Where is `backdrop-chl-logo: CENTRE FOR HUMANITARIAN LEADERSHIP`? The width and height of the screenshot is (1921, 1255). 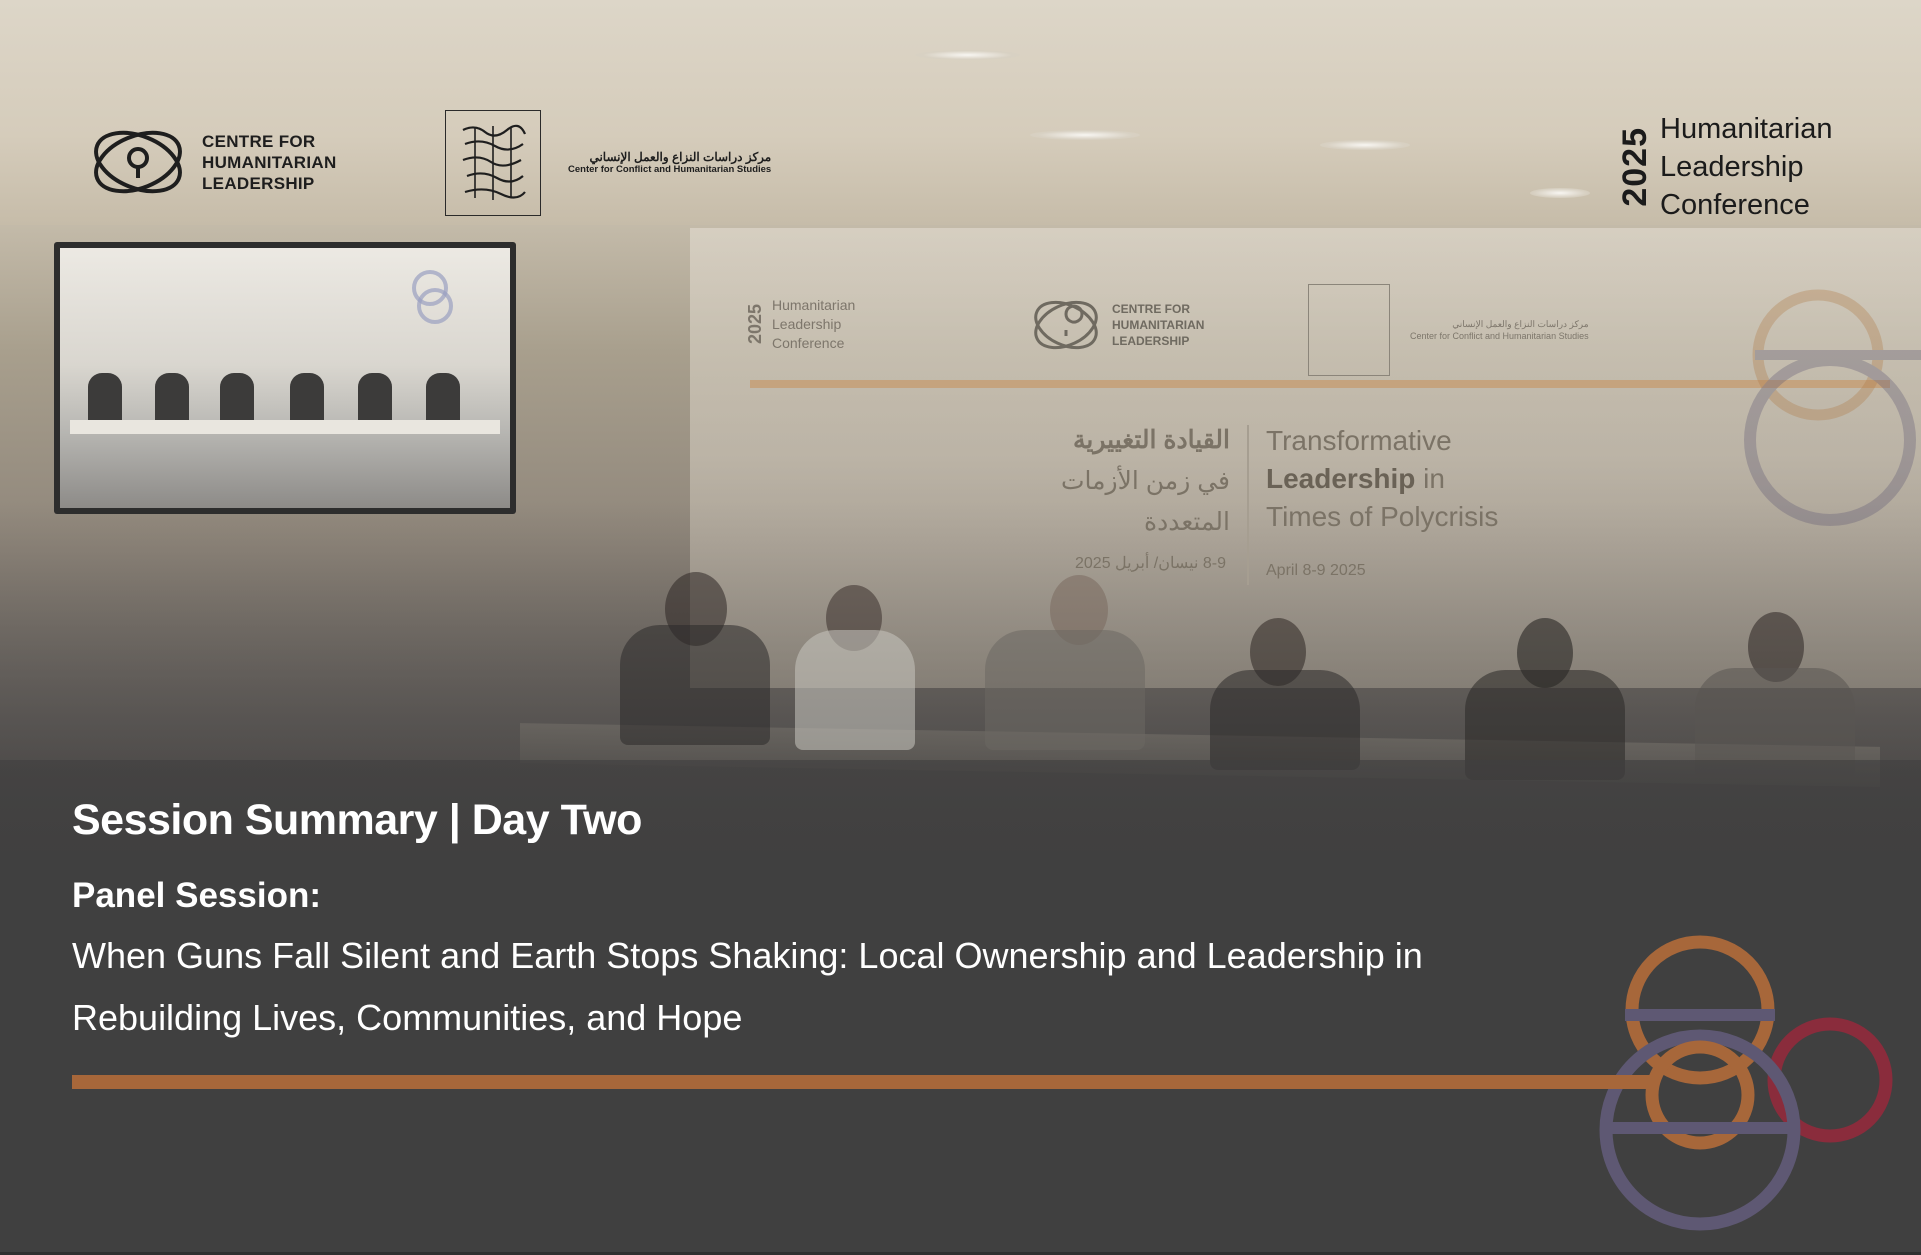
backdrop-chl-logo: CENTRE FOR HUMANITARIAN LEADERSHIP is located at coordinates (1117, 325).